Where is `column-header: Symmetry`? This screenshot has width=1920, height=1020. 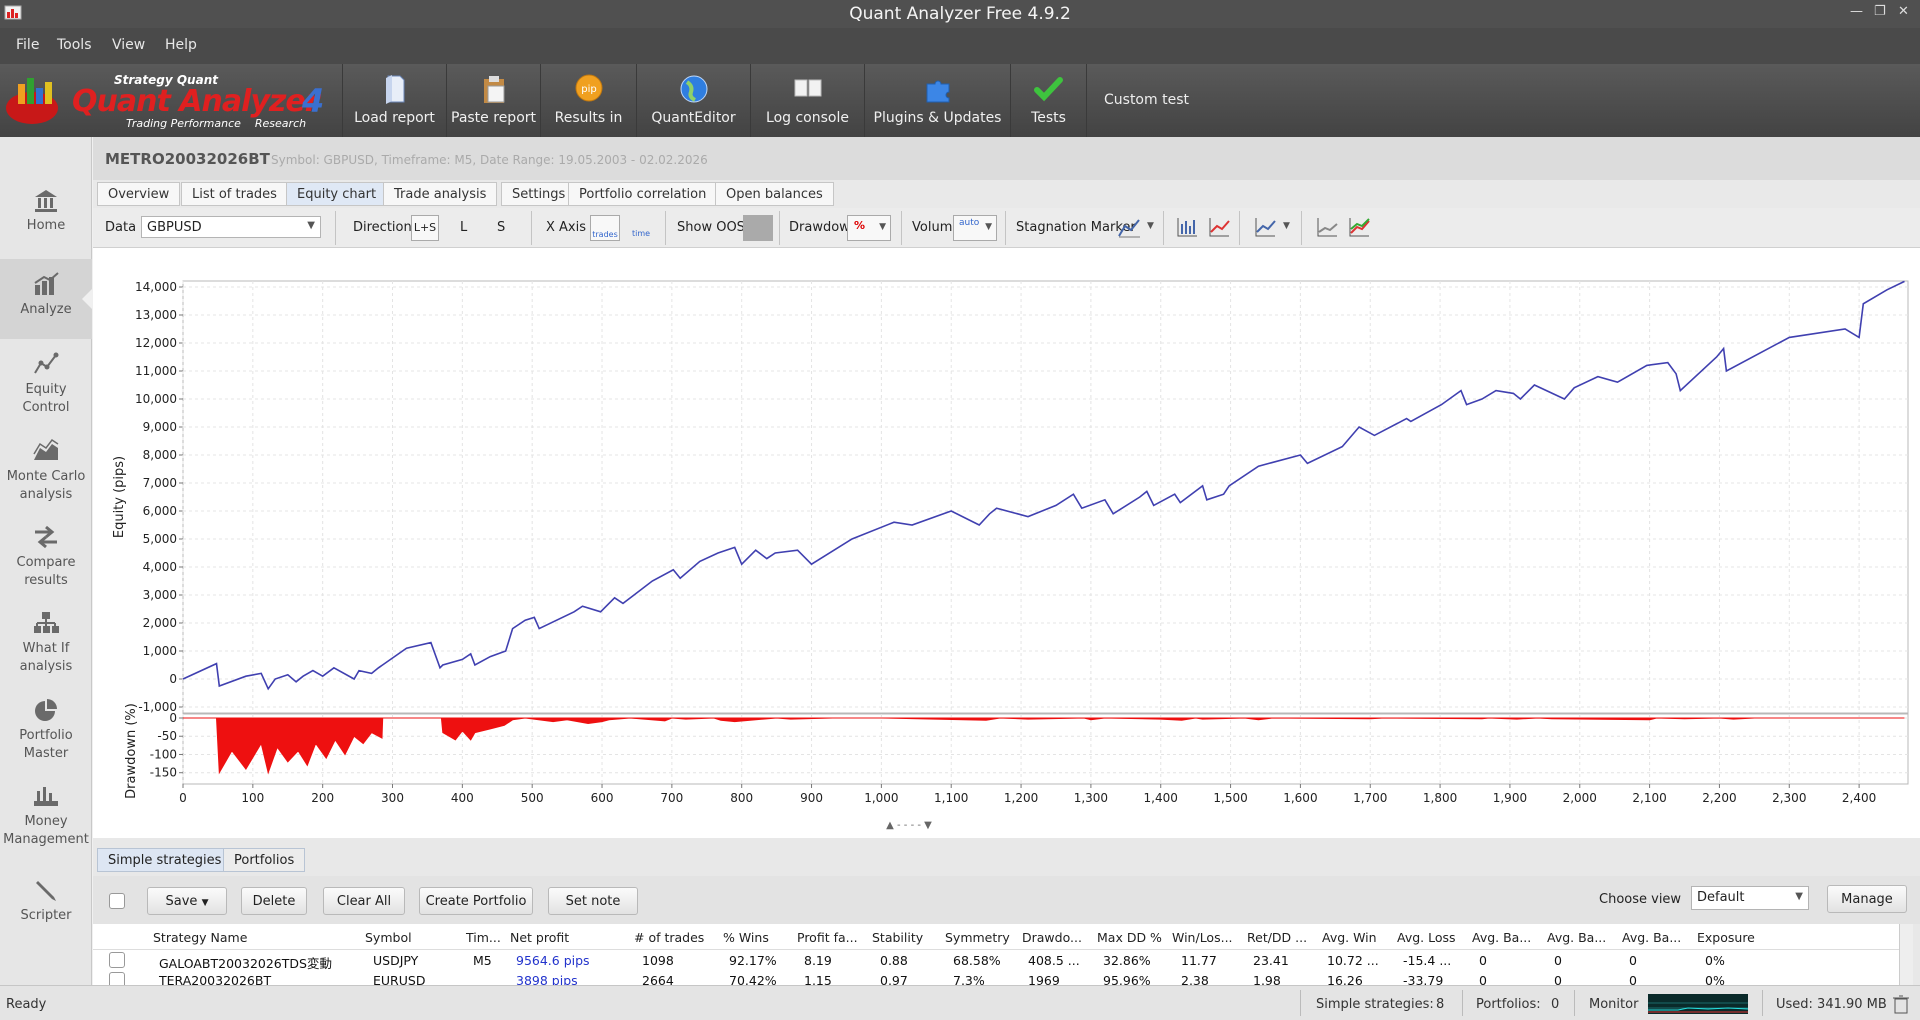 column-header: Symmetry is located at coordinates (977, 937).